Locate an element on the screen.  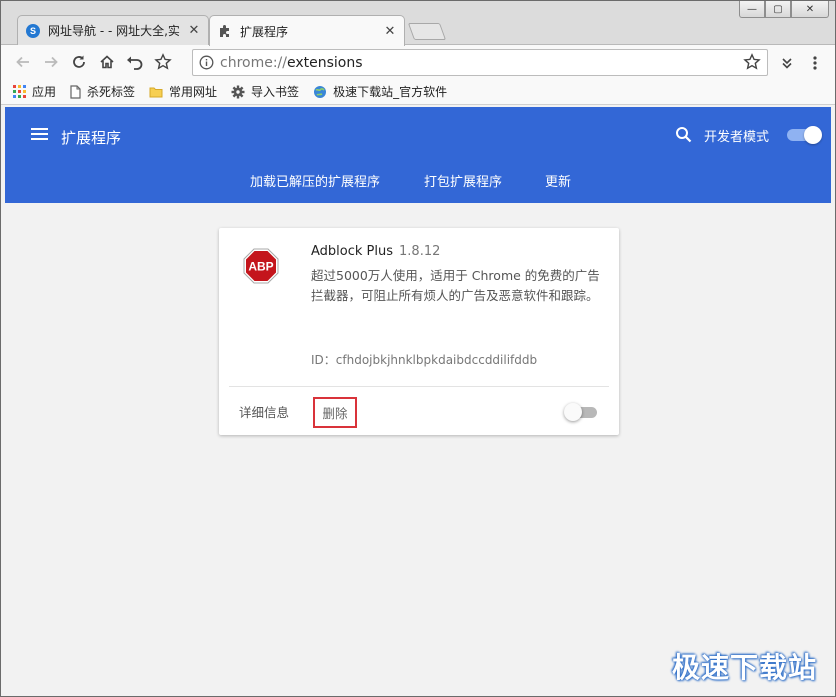
menu-button is located at coordinates (815, 63).